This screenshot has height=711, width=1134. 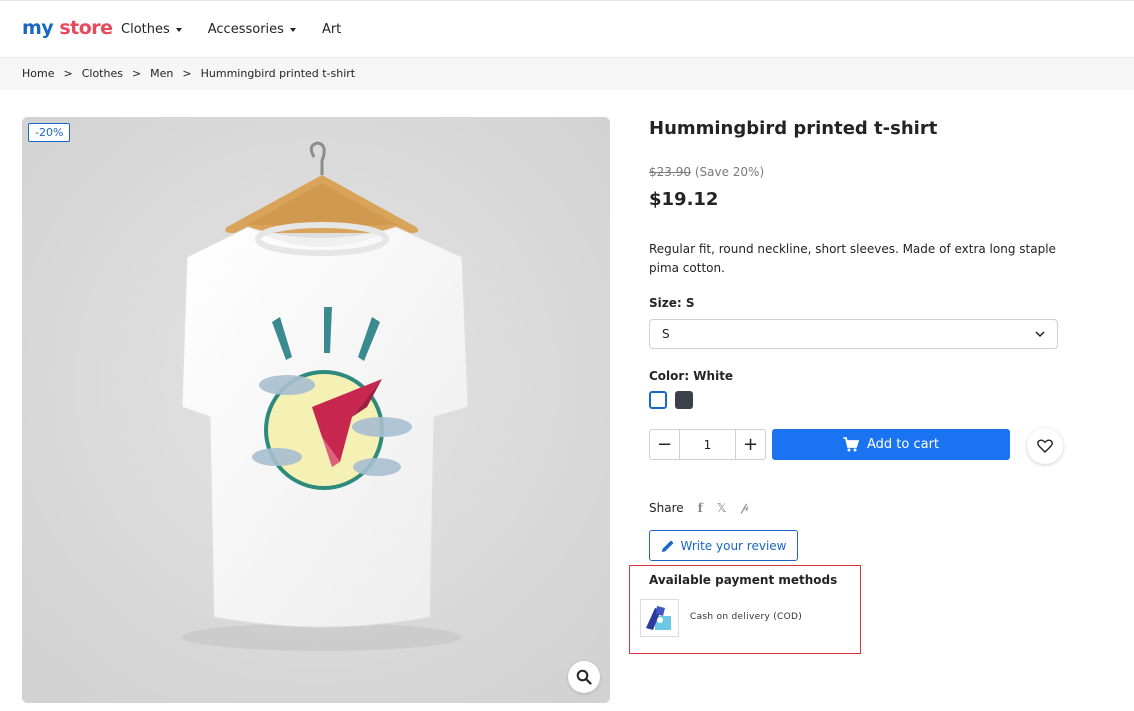 I want to click on color-swatch-dark, so click(x=684, y=400).